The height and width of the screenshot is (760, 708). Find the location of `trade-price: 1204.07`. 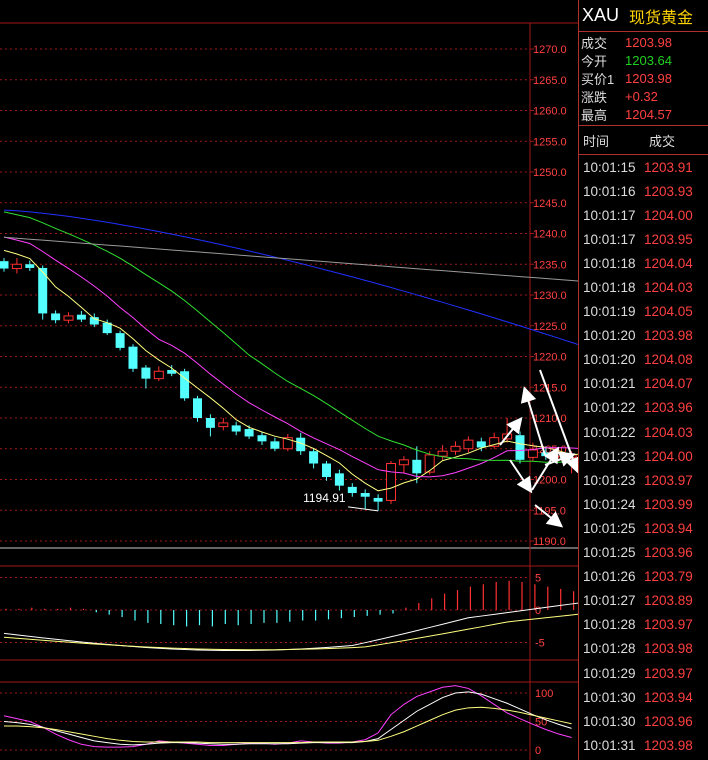

trade-price: 1204.07 is located at coordinates (668, 384).